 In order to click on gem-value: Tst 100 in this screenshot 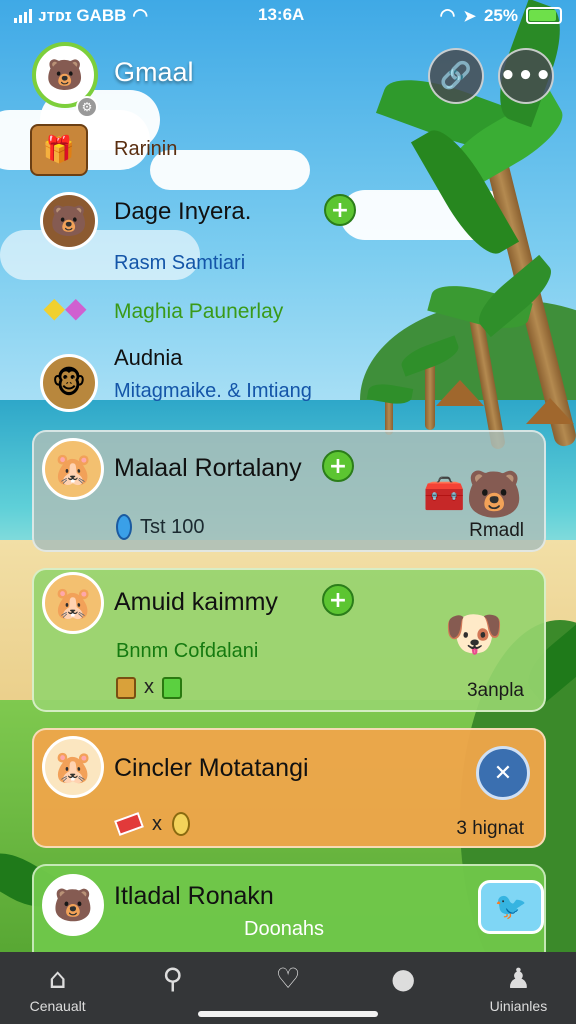, I will do `click(160, 527)`.